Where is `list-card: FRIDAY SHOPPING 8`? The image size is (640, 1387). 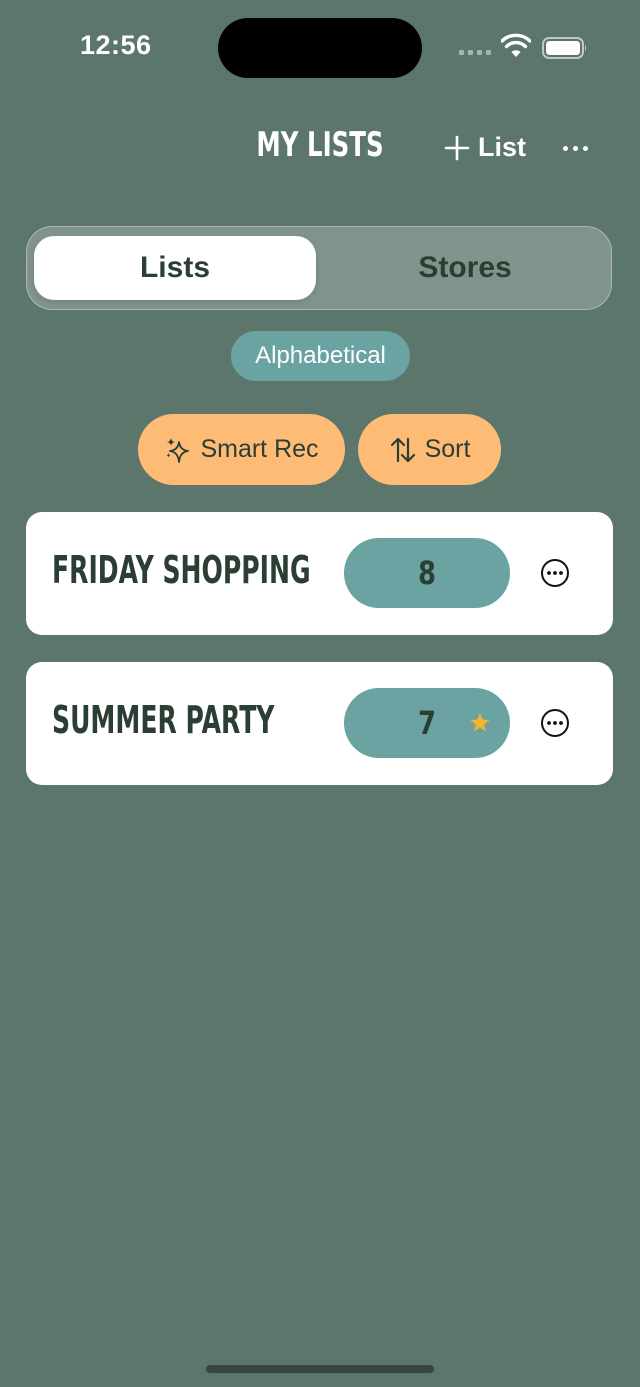
list-card: FRIDAY SHOPPING 8 is located at coordinates (319, 573).